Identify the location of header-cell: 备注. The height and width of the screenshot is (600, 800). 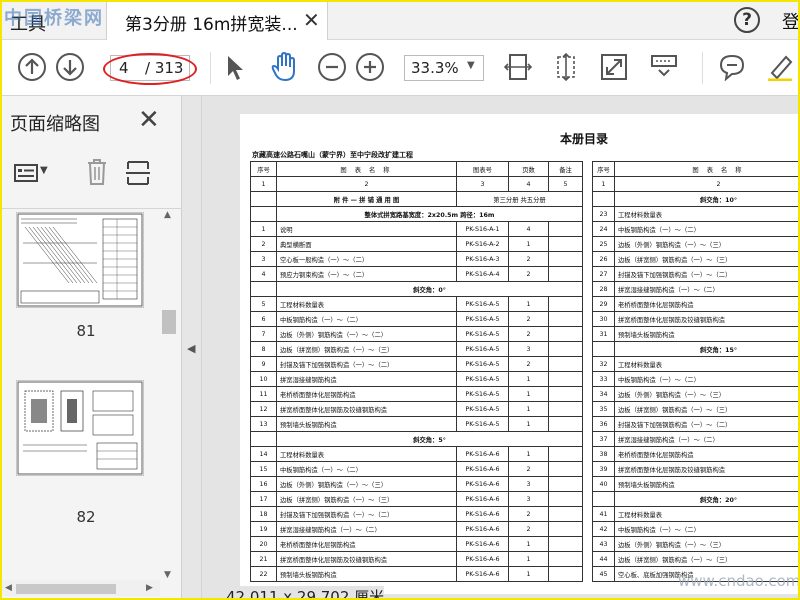
(565, 169).